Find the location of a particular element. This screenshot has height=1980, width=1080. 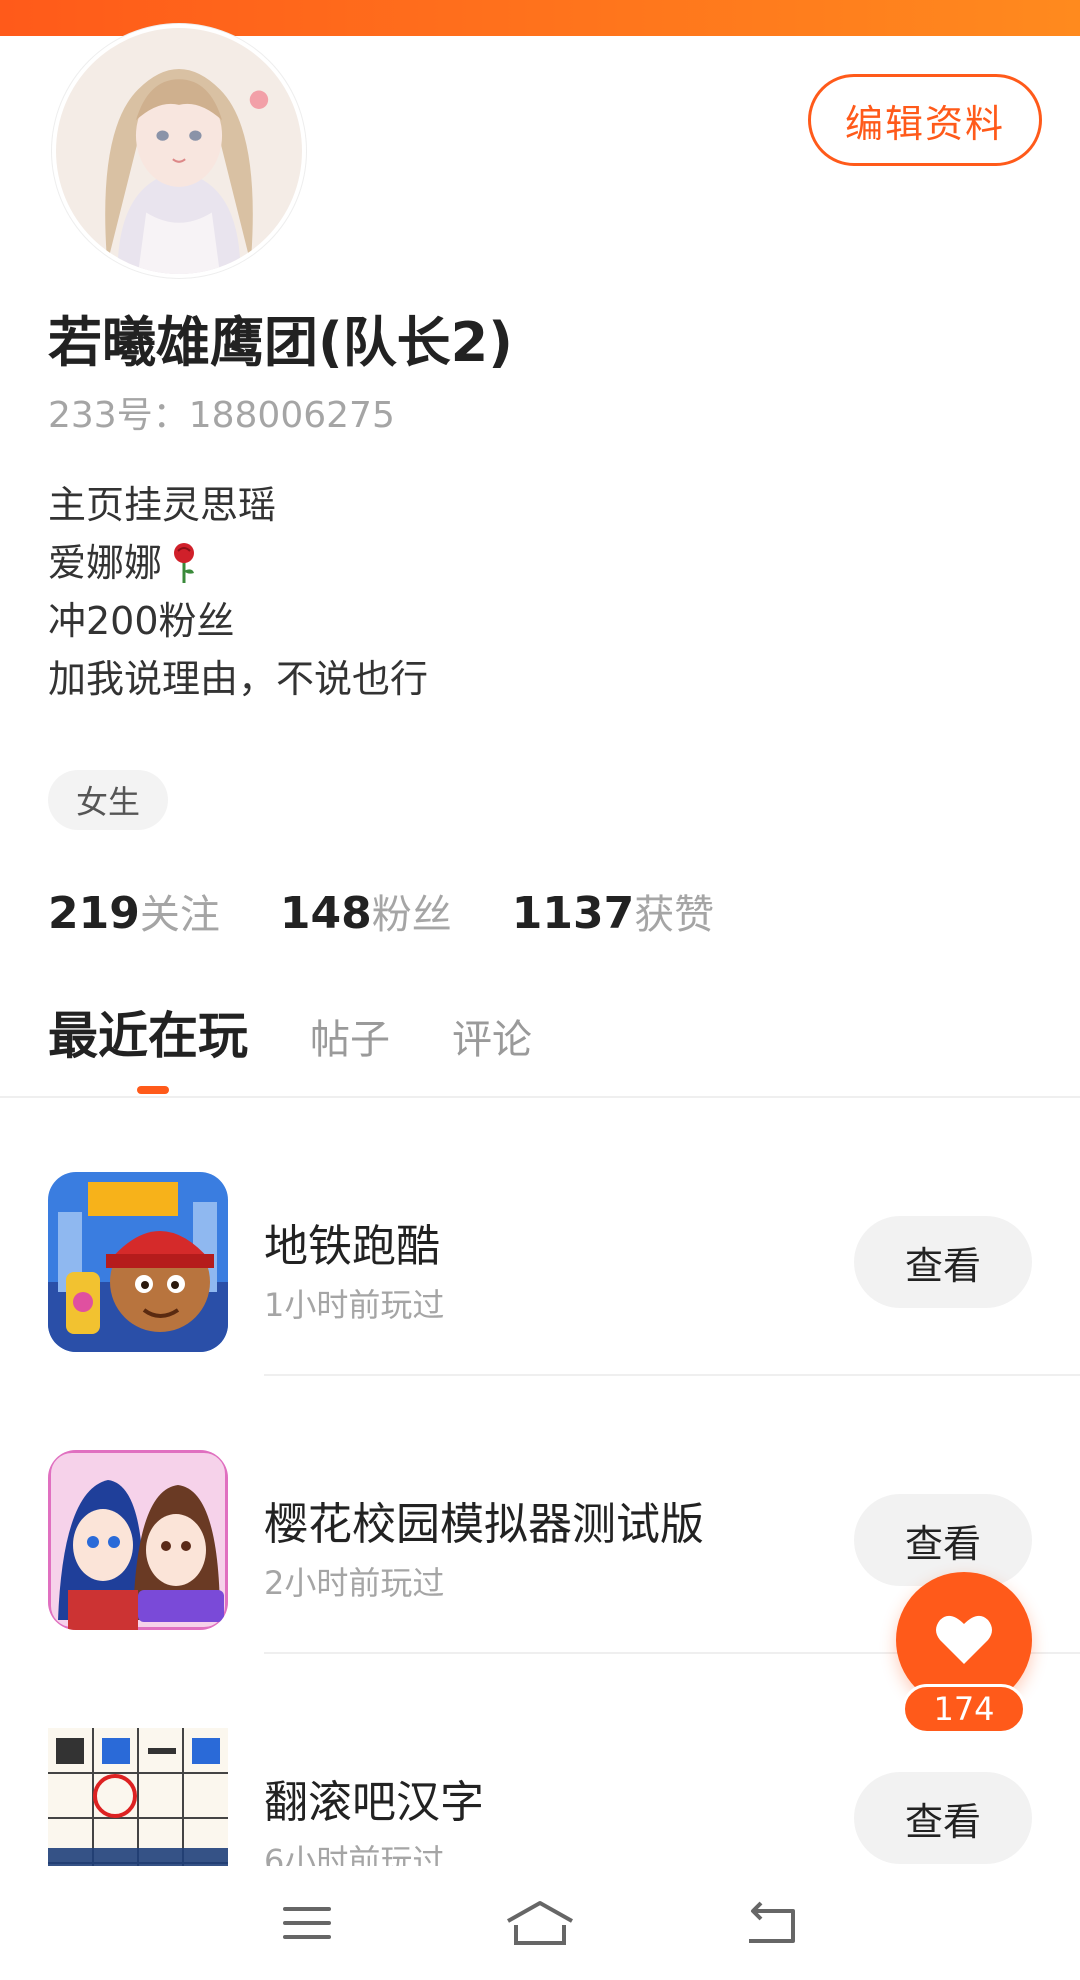

bio-line: 冲200粉丝 is located at coordinates (141, 621).